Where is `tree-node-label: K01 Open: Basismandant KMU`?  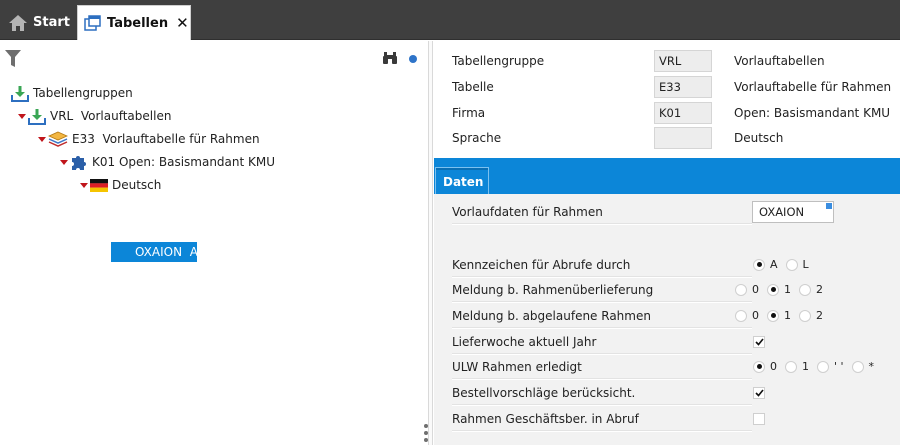
tree-node-label: K01 Open: Basismandant KMU is located at coordinates (184, 162).